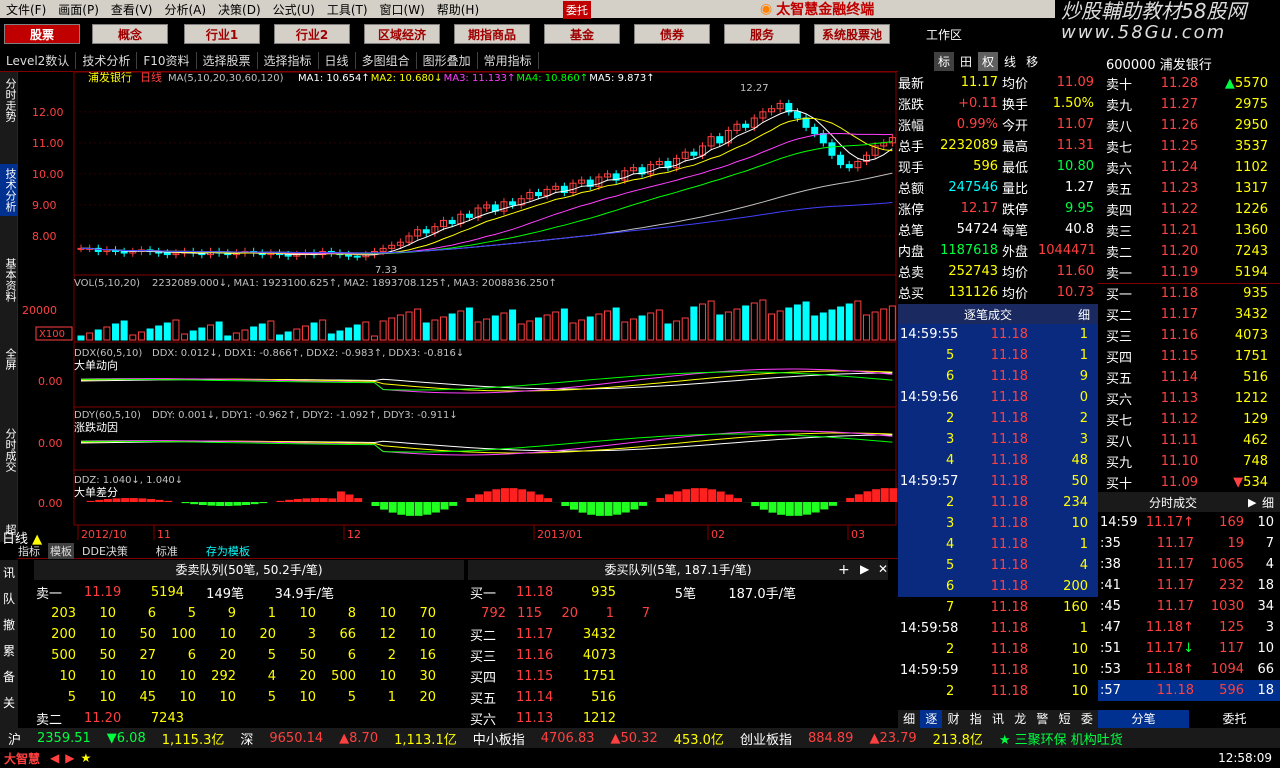  Describe the element at coordinates (9, 599) in the screenshot. I see `queue-sidetab: 队` at that location.